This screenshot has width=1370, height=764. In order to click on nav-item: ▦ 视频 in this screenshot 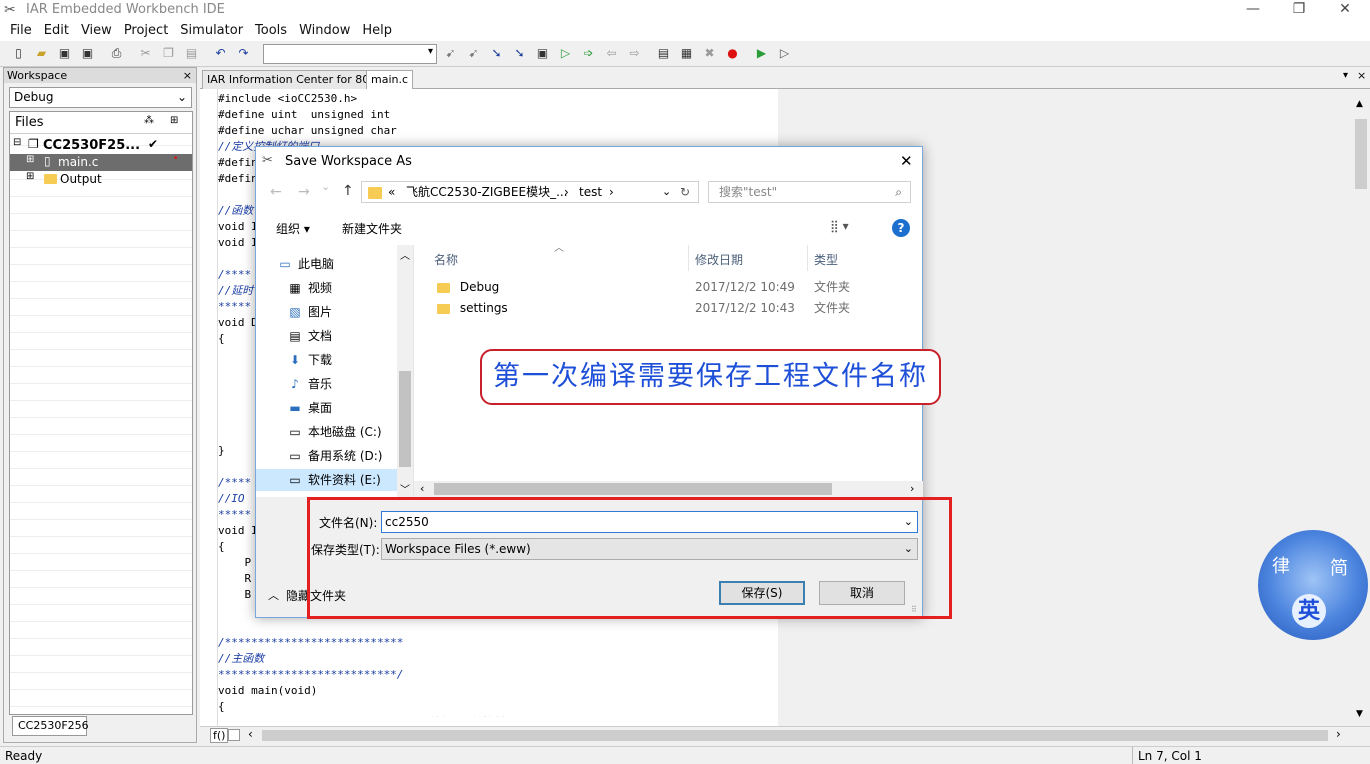, I will do `click(310, 288)`.